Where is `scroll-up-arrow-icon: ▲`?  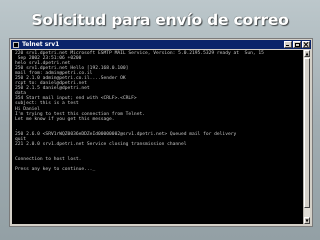
scroll-up-arrow-icon: ▲ is located at coordinates (307, 53).